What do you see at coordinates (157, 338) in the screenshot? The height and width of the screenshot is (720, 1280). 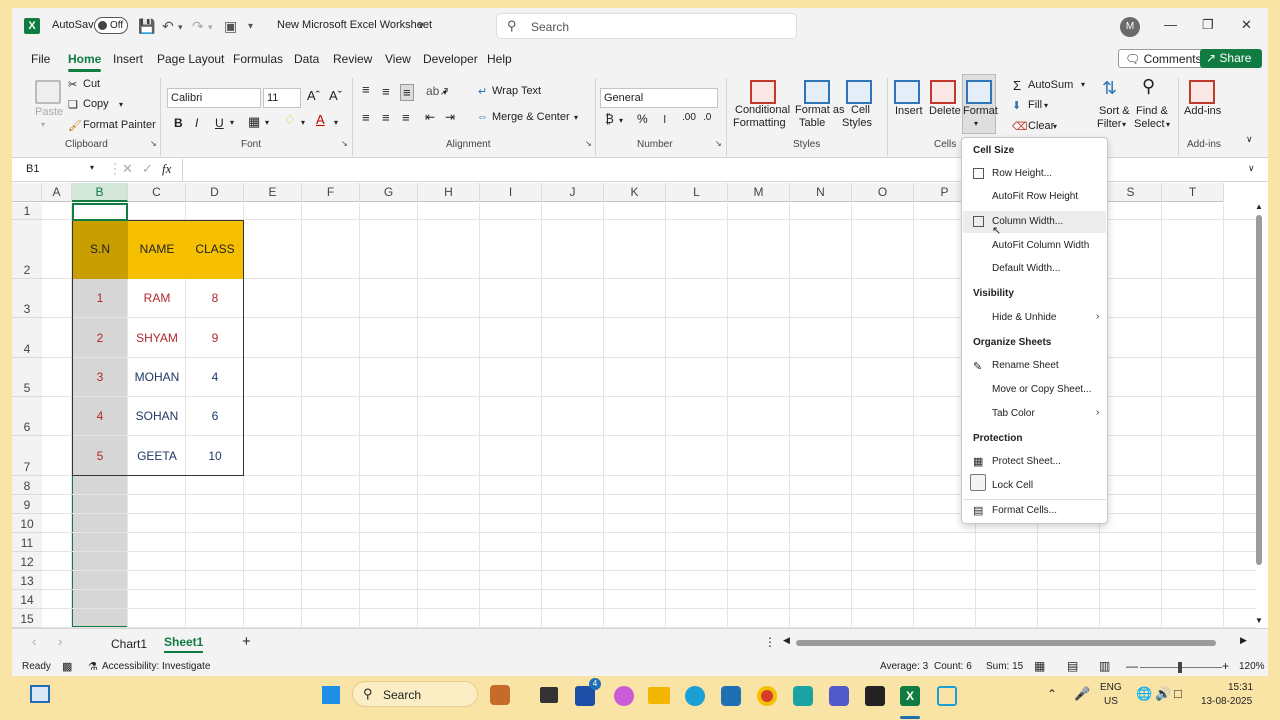 I see `table-cell: SHYAM` at bounding box center [157, 338].